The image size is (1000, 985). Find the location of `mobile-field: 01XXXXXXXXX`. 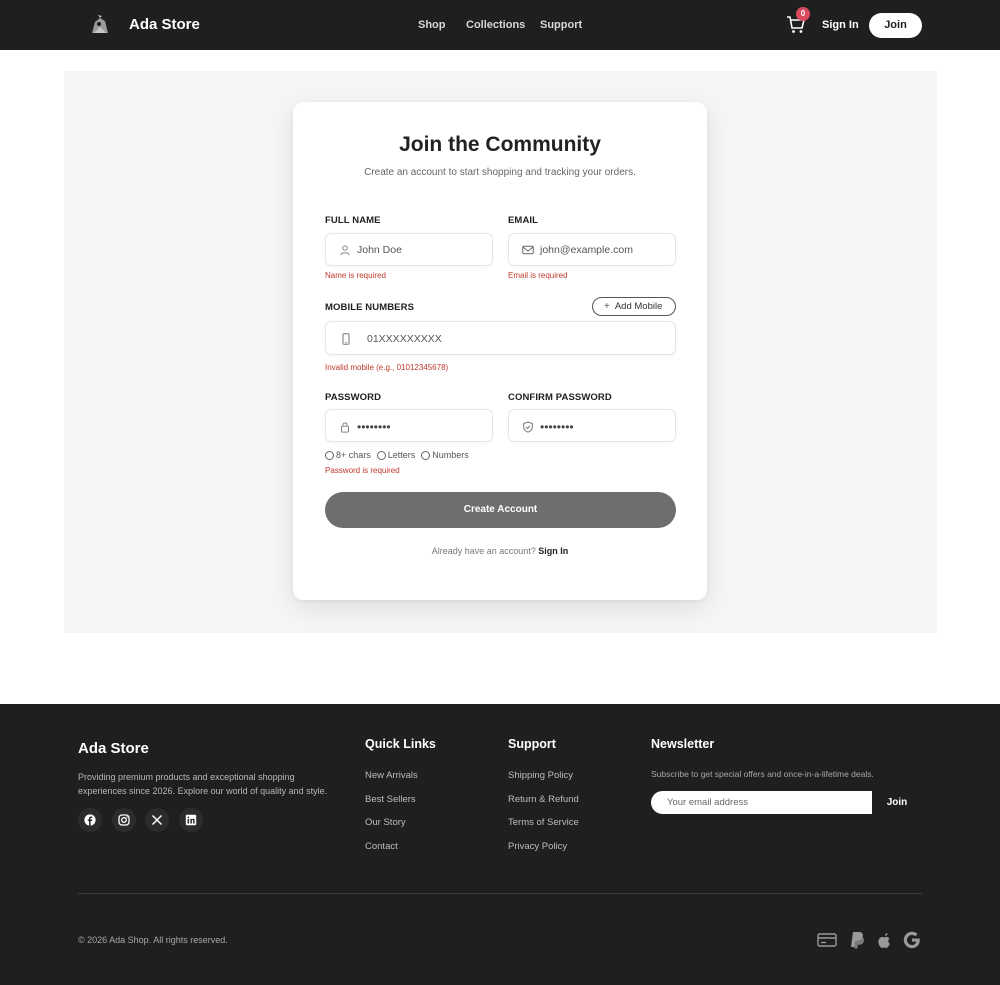

mobile-field: 01XXXXXXXXX is located at coordinates (500, 338).